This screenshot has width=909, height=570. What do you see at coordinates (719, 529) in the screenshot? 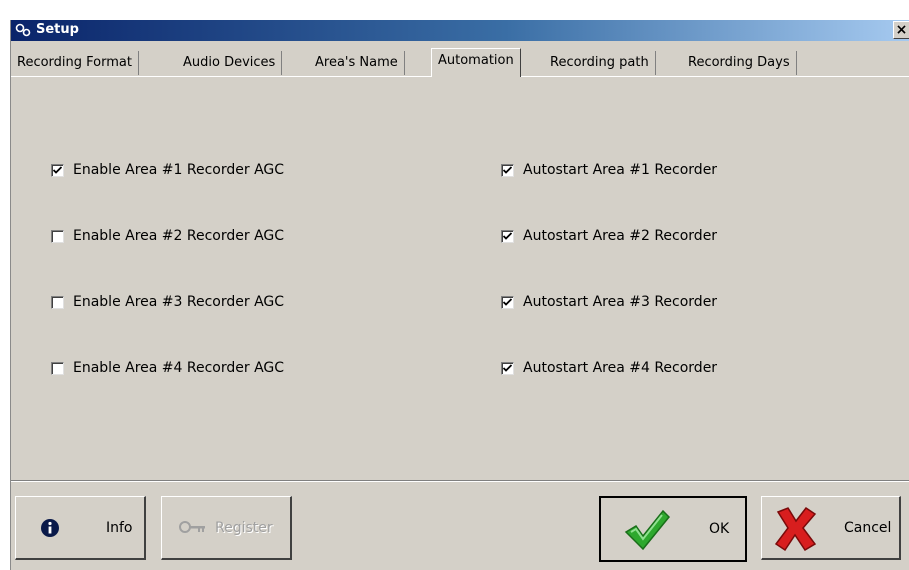
I see `ok-button-label: OK` at bounding box center [719, 529].